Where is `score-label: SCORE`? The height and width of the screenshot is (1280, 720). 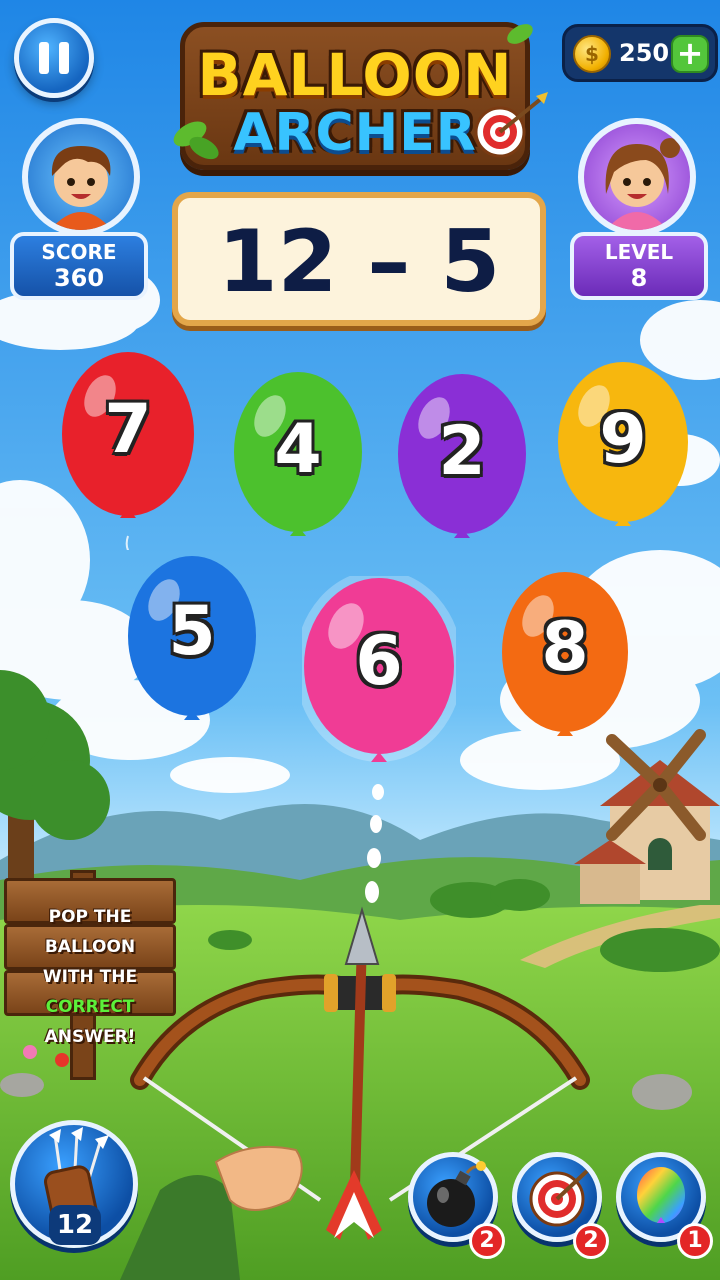 score-label: SCORE is located at coordinates (79, 252).